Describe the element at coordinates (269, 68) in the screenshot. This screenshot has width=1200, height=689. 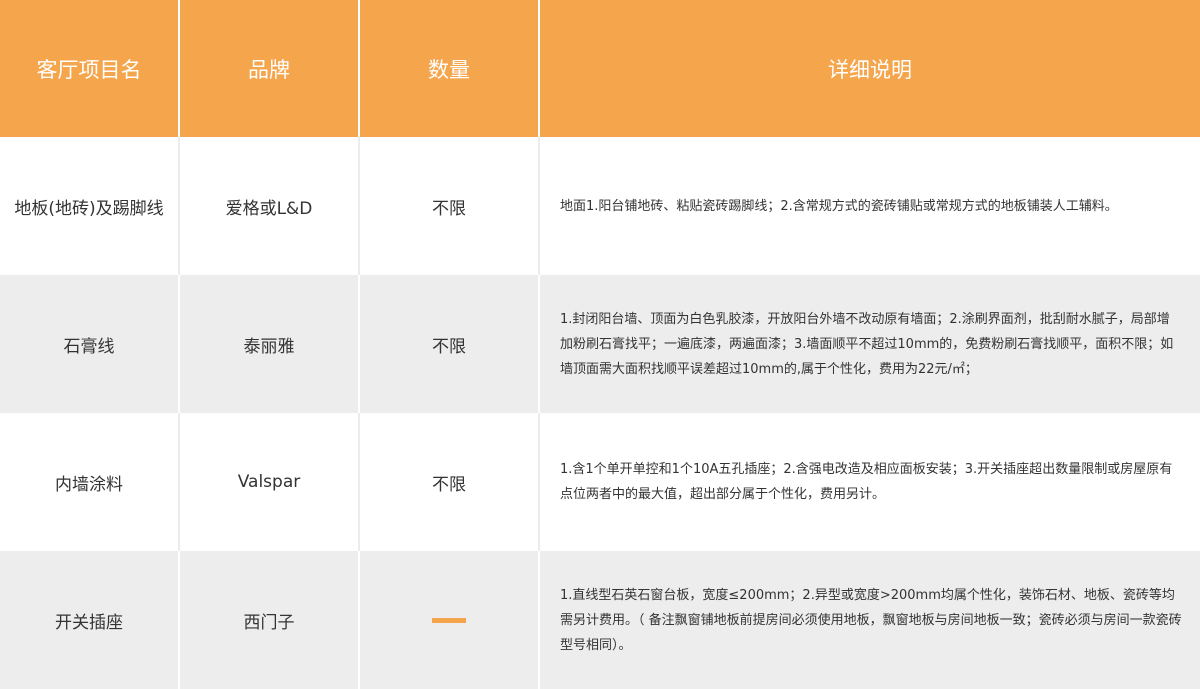
I see `header-brand: 品牌` at that location.